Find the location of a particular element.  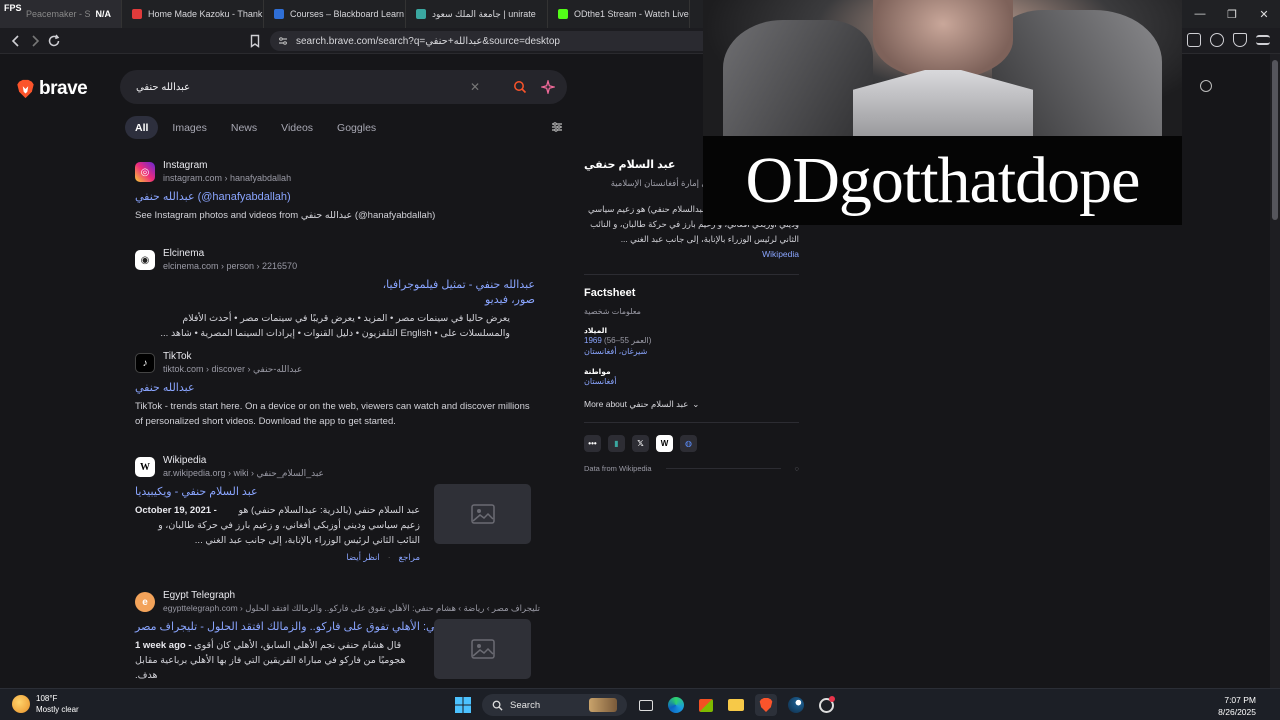

menu-icon is located at coordinates (1263, 40).